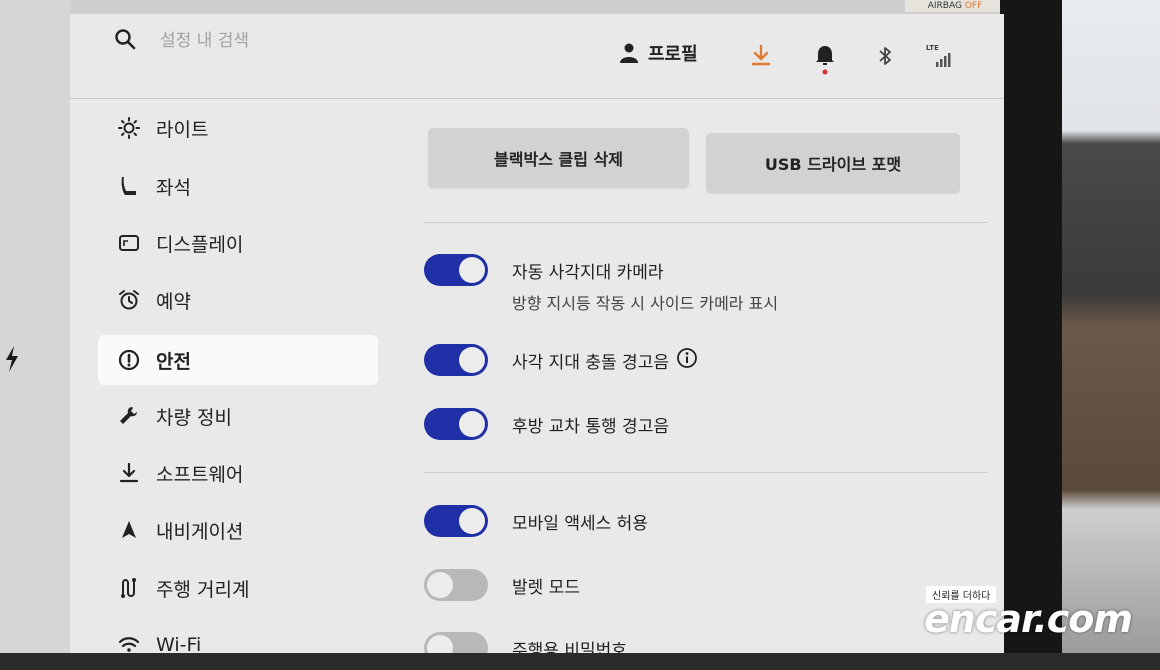 This screenshot has height=670, width=1160. Describe the element at coordinates (546, 588) in the screenshot. I see `toggle-label: 발렛 모드` at that location.